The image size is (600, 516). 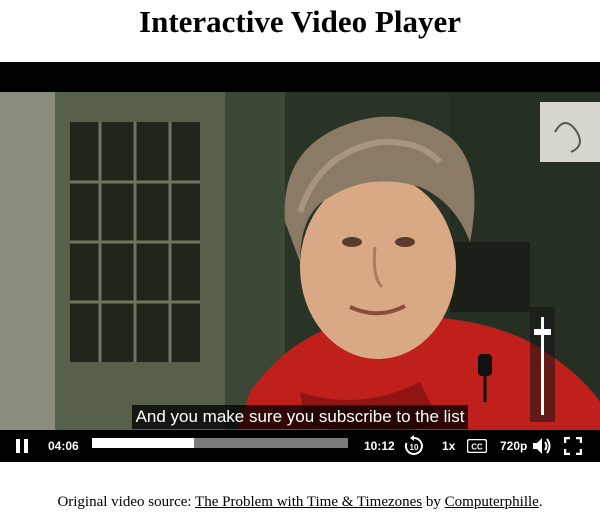 I want to click on progress-bar, so click(x=220, y=443).